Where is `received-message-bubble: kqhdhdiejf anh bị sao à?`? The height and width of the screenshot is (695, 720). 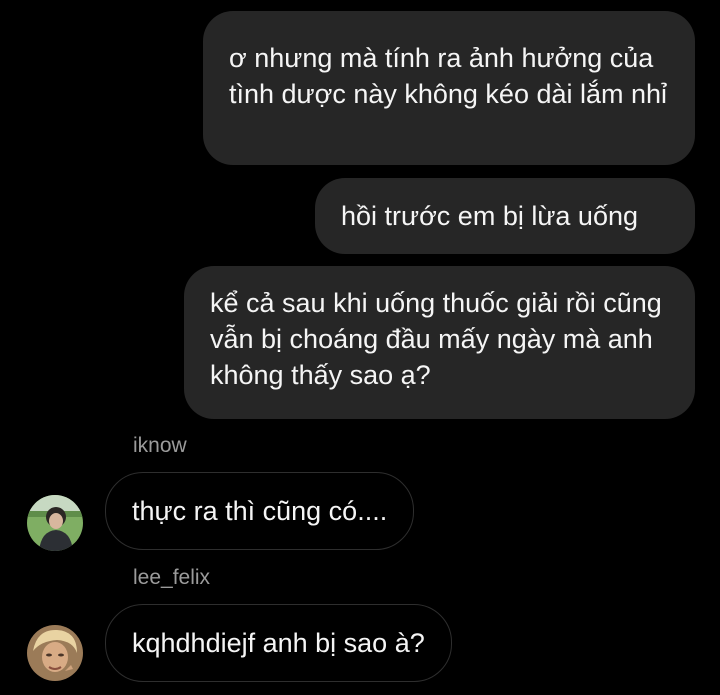 received-message-bubble: kqhdhdiejf anh bị sao à? is located at coordinates (278, 643).